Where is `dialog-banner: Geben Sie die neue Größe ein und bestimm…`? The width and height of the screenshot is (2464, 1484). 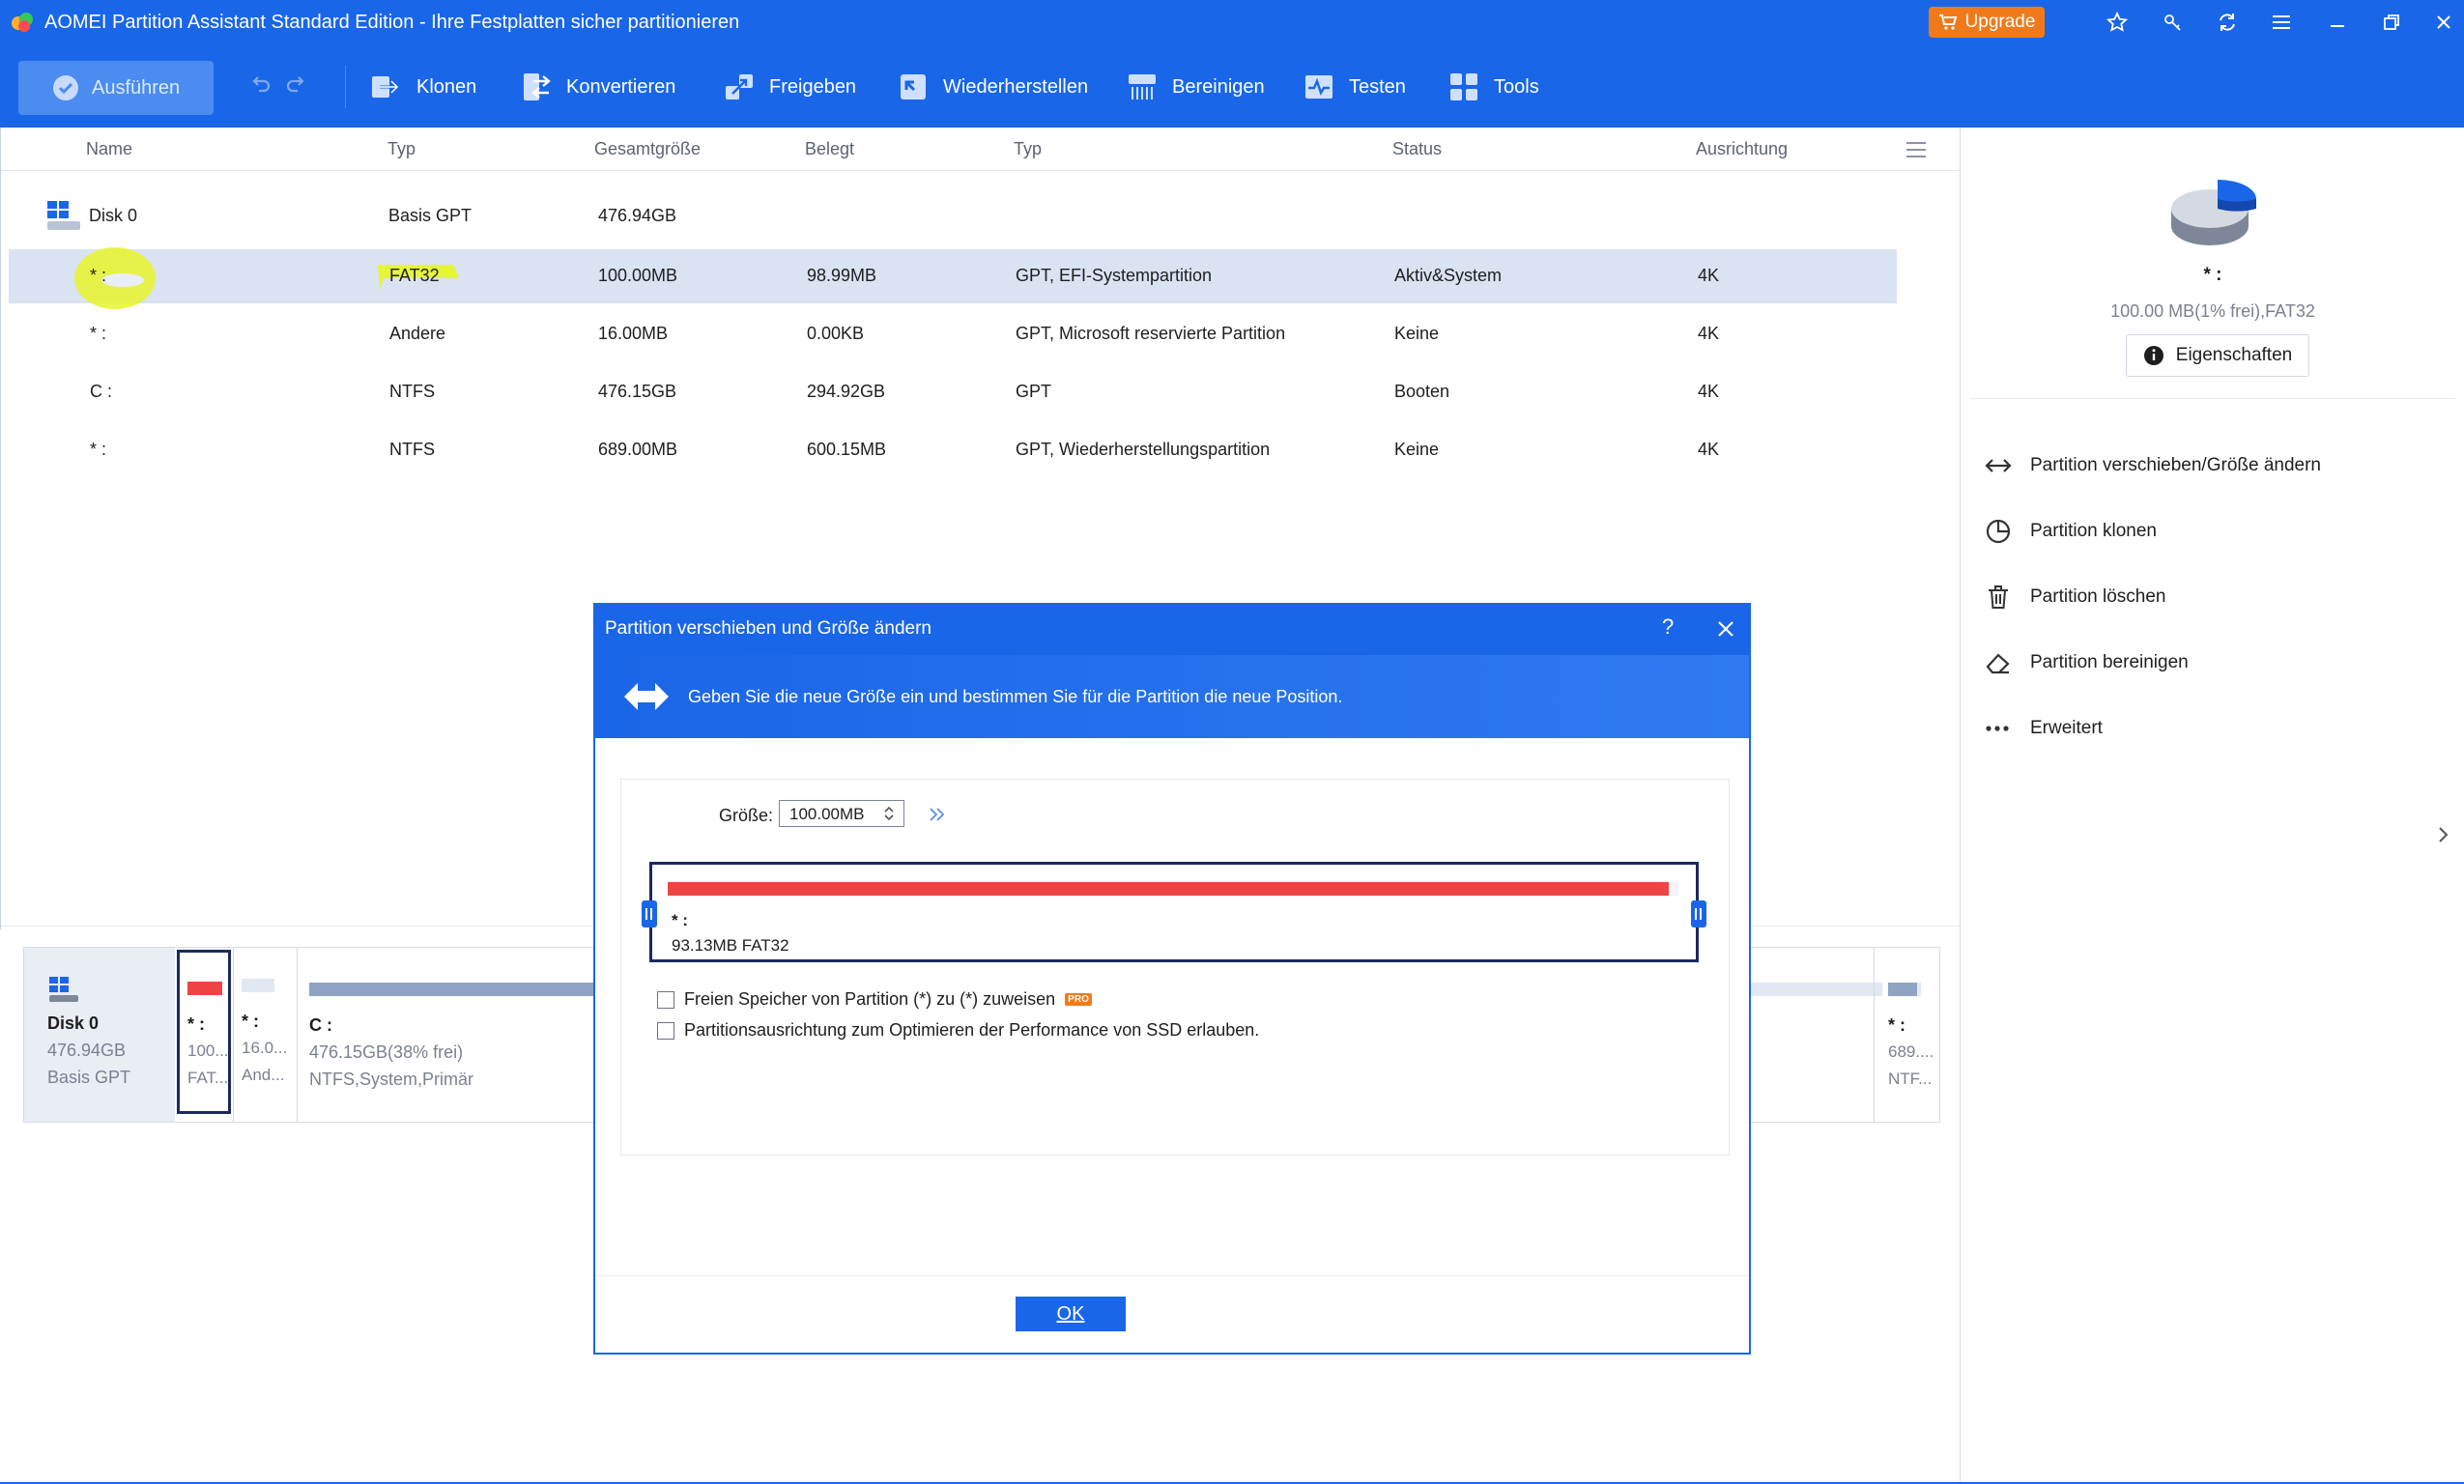 dialog-banner: Geben Sie die neue Größe ein und bestimm… is located at coordinates (1172, 697).